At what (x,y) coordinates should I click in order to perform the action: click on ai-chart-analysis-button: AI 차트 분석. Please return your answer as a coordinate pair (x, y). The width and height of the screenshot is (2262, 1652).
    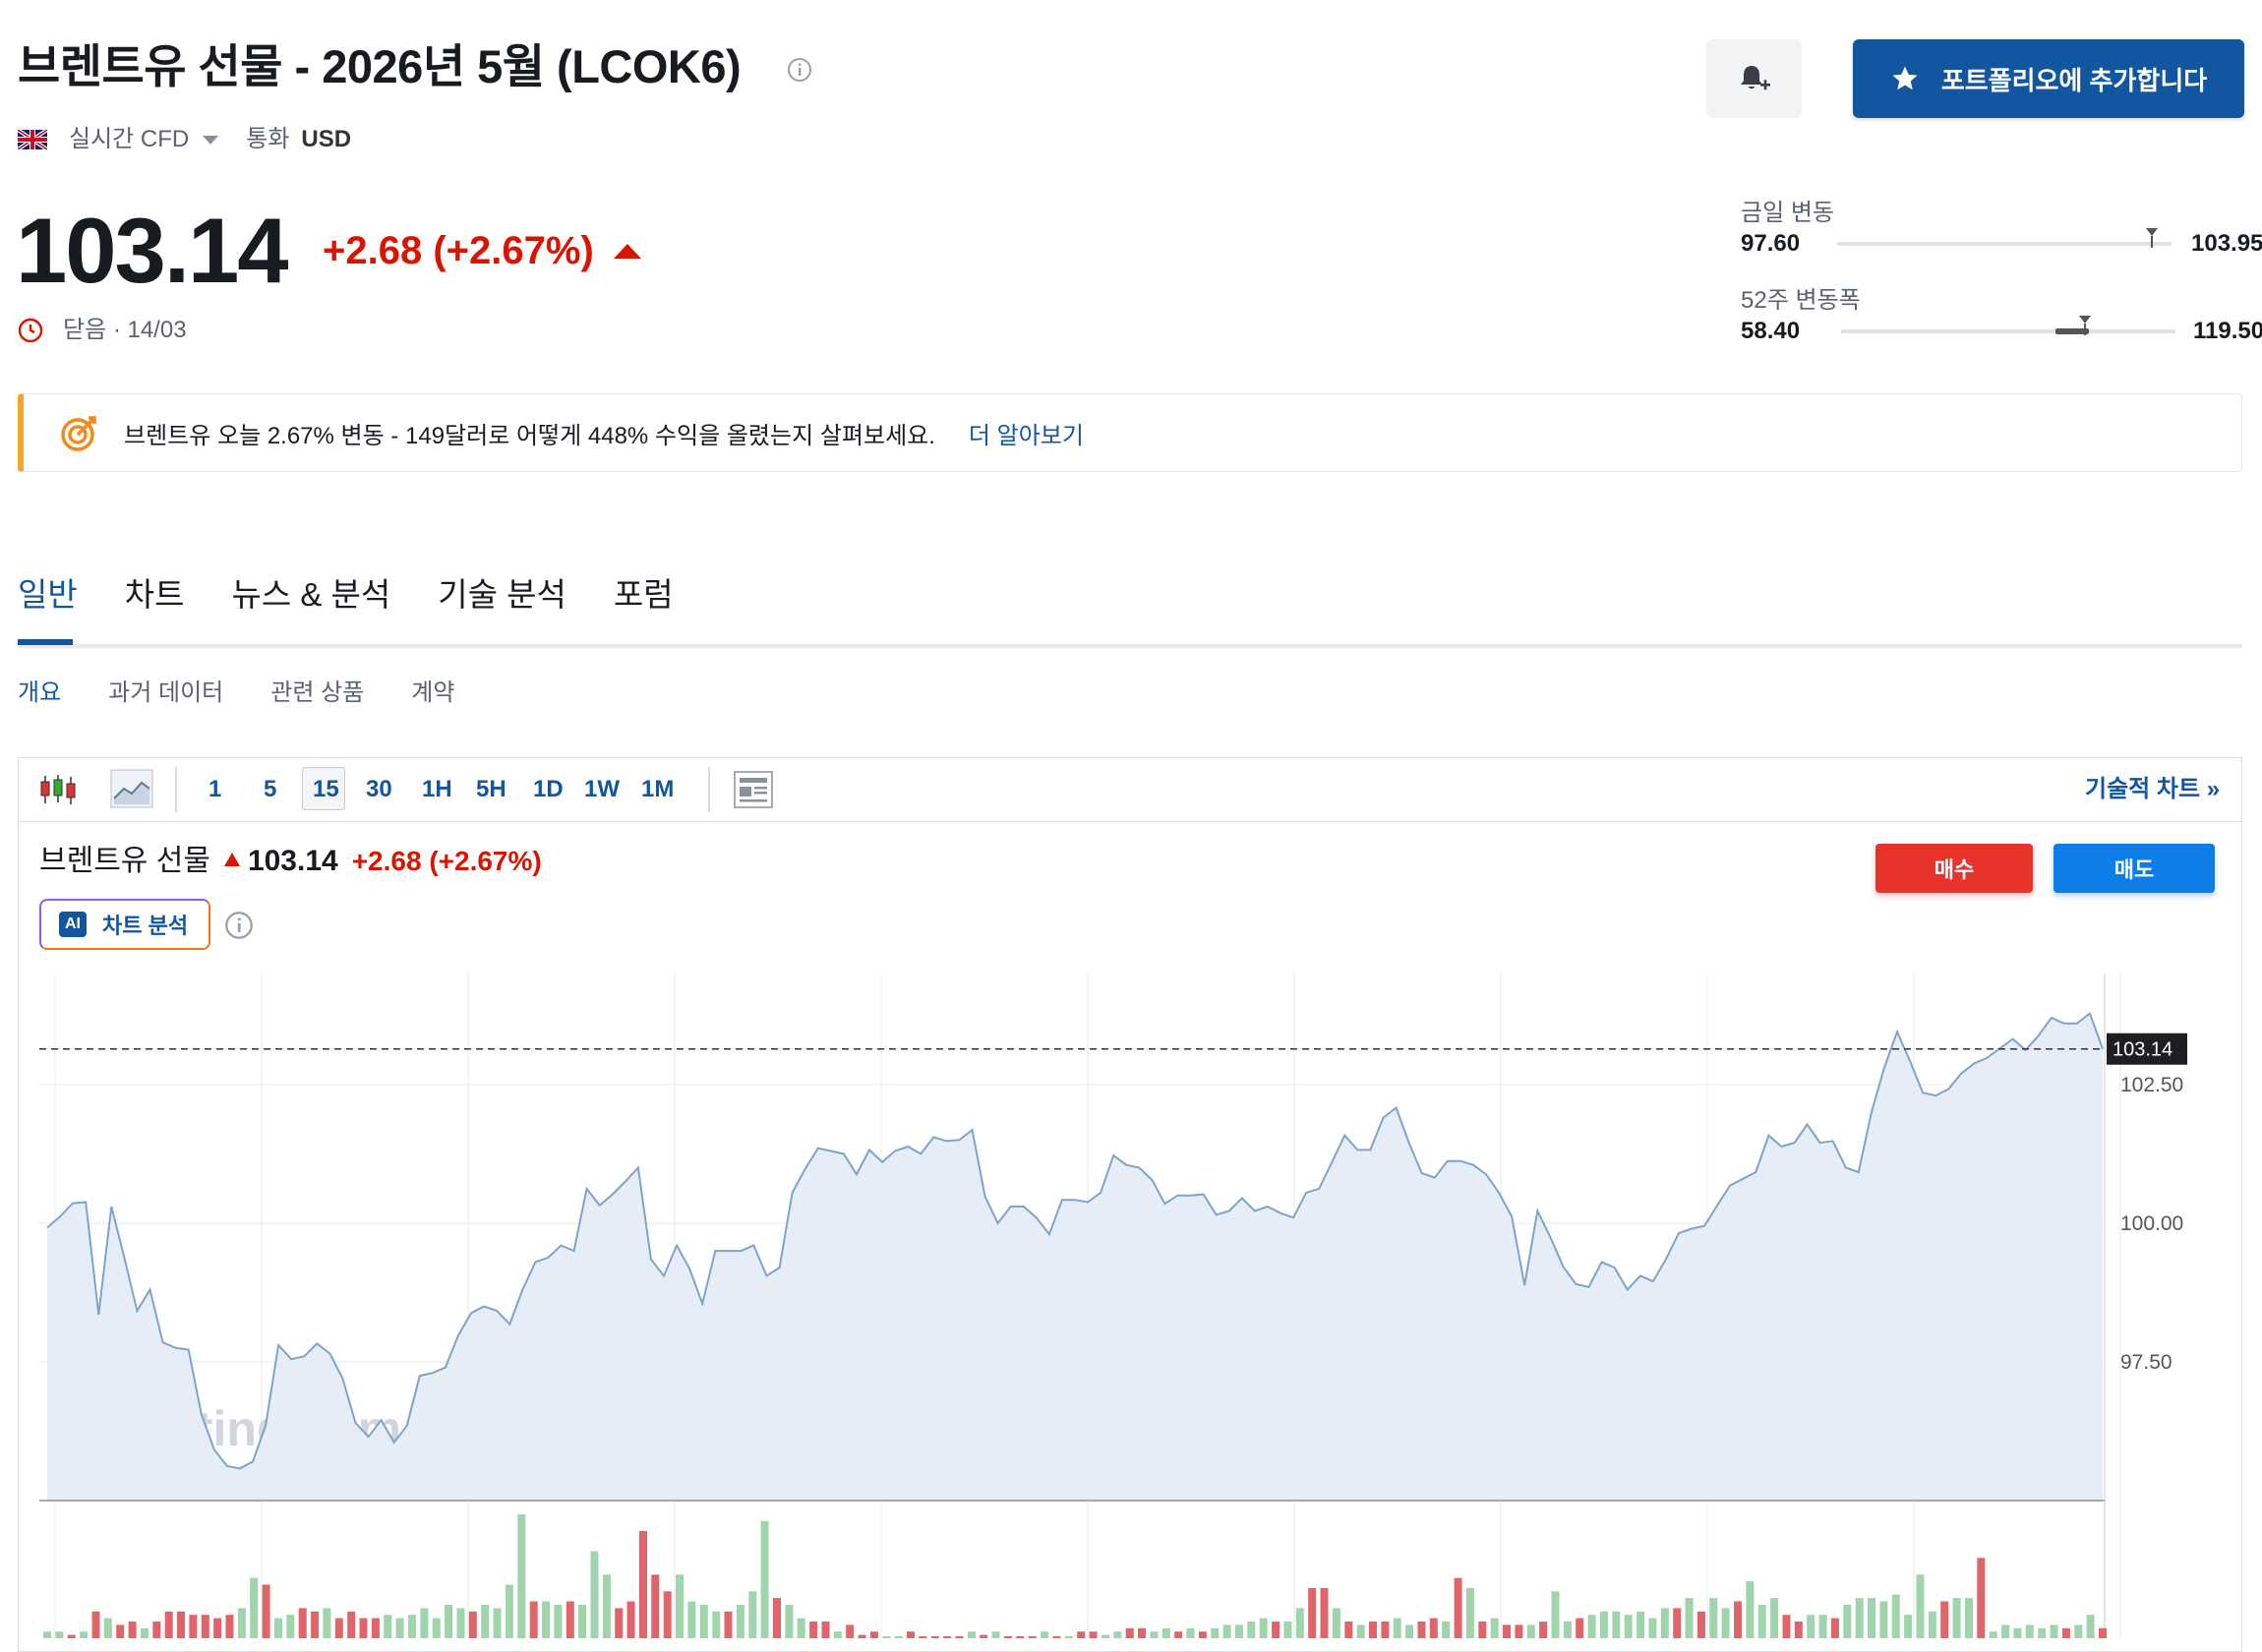
    Looking at the image, I should click on (124, 924).